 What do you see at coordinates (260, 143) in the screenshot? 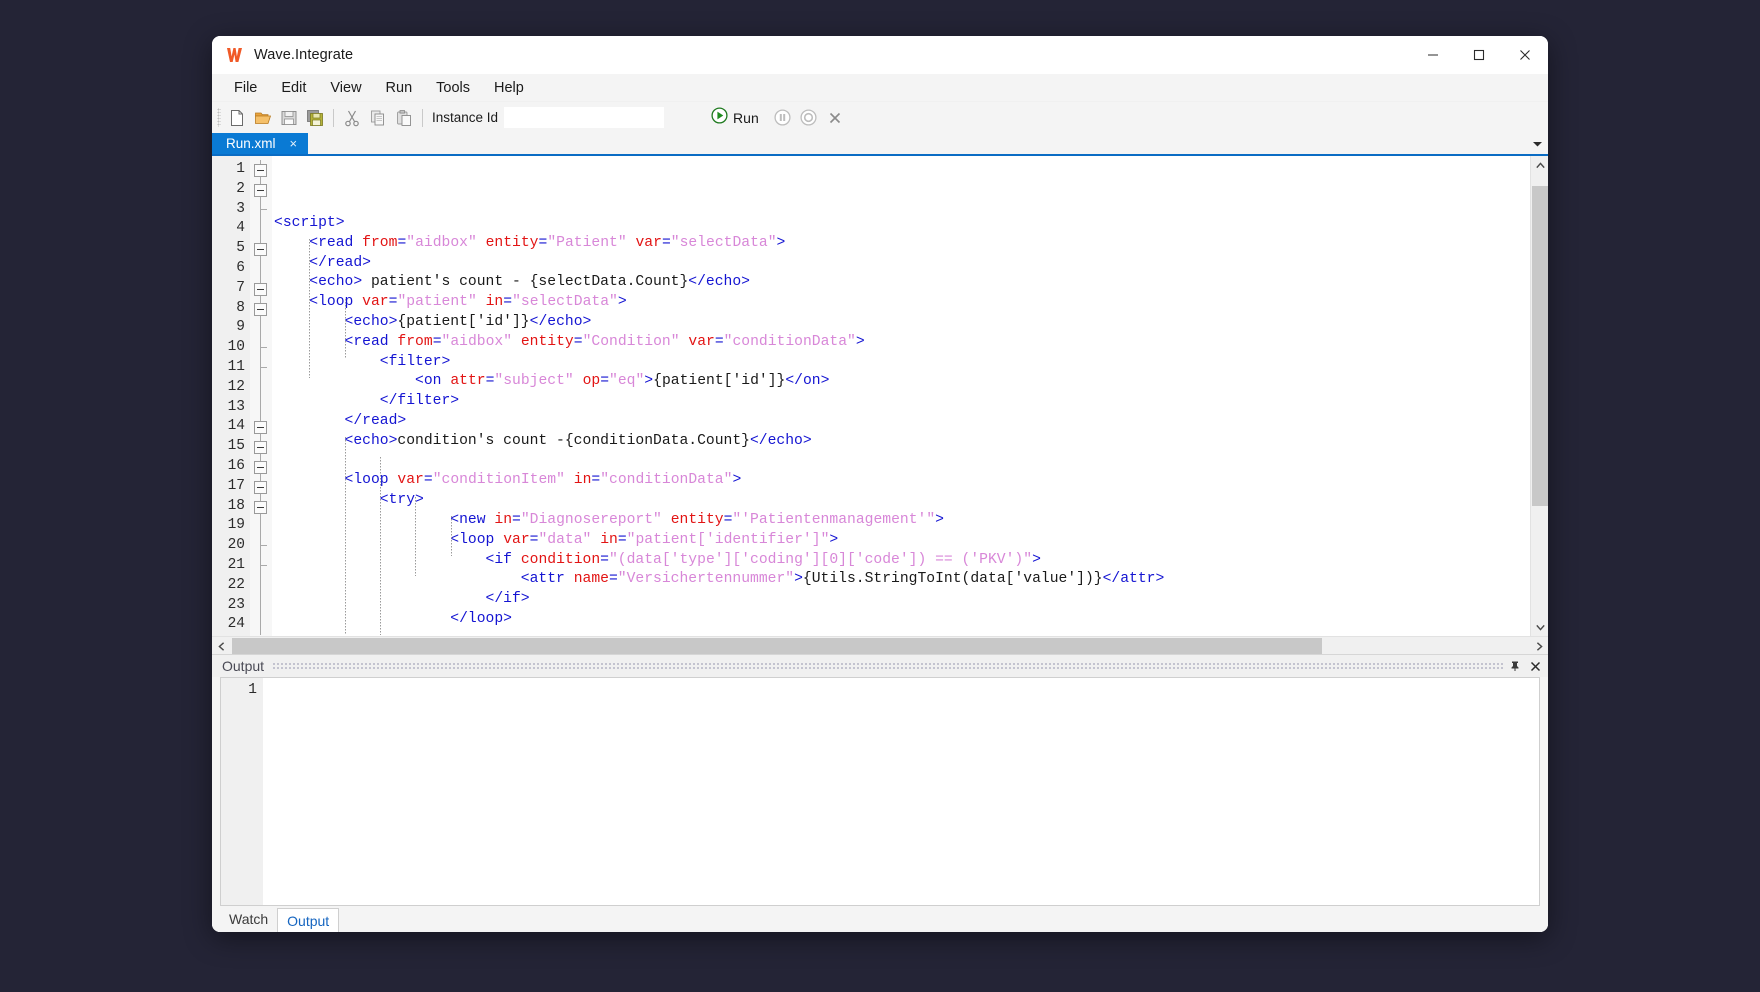
I see `editor-tab-run-xml: Run.xml ×` at bounding box center [260, 143].